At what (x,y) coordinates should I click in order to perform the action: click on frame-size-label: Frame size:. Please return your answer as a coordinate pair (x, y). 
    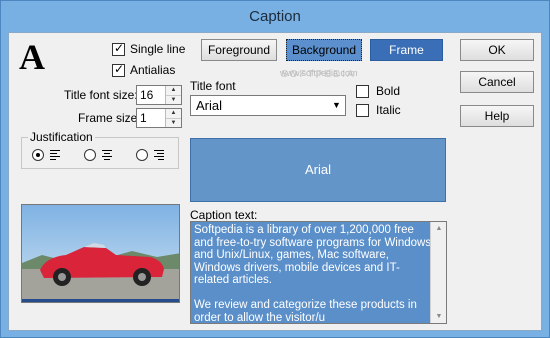
    Looking at the image, I should click on (109, 118).